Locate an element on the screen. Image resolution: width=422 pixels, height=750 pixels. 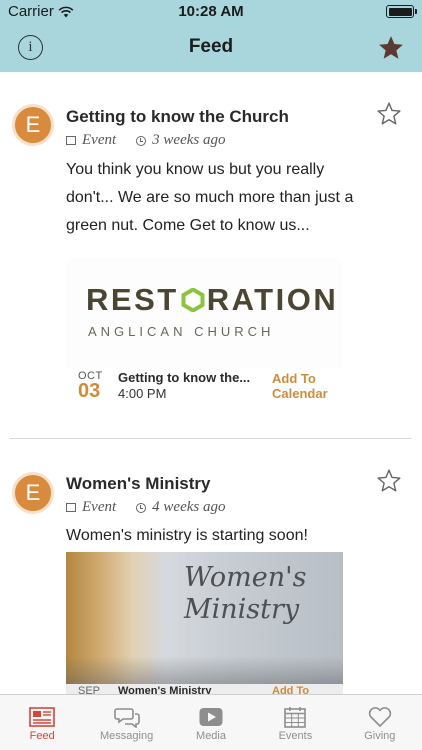
heart-icon is located at coordinates (379, 717).